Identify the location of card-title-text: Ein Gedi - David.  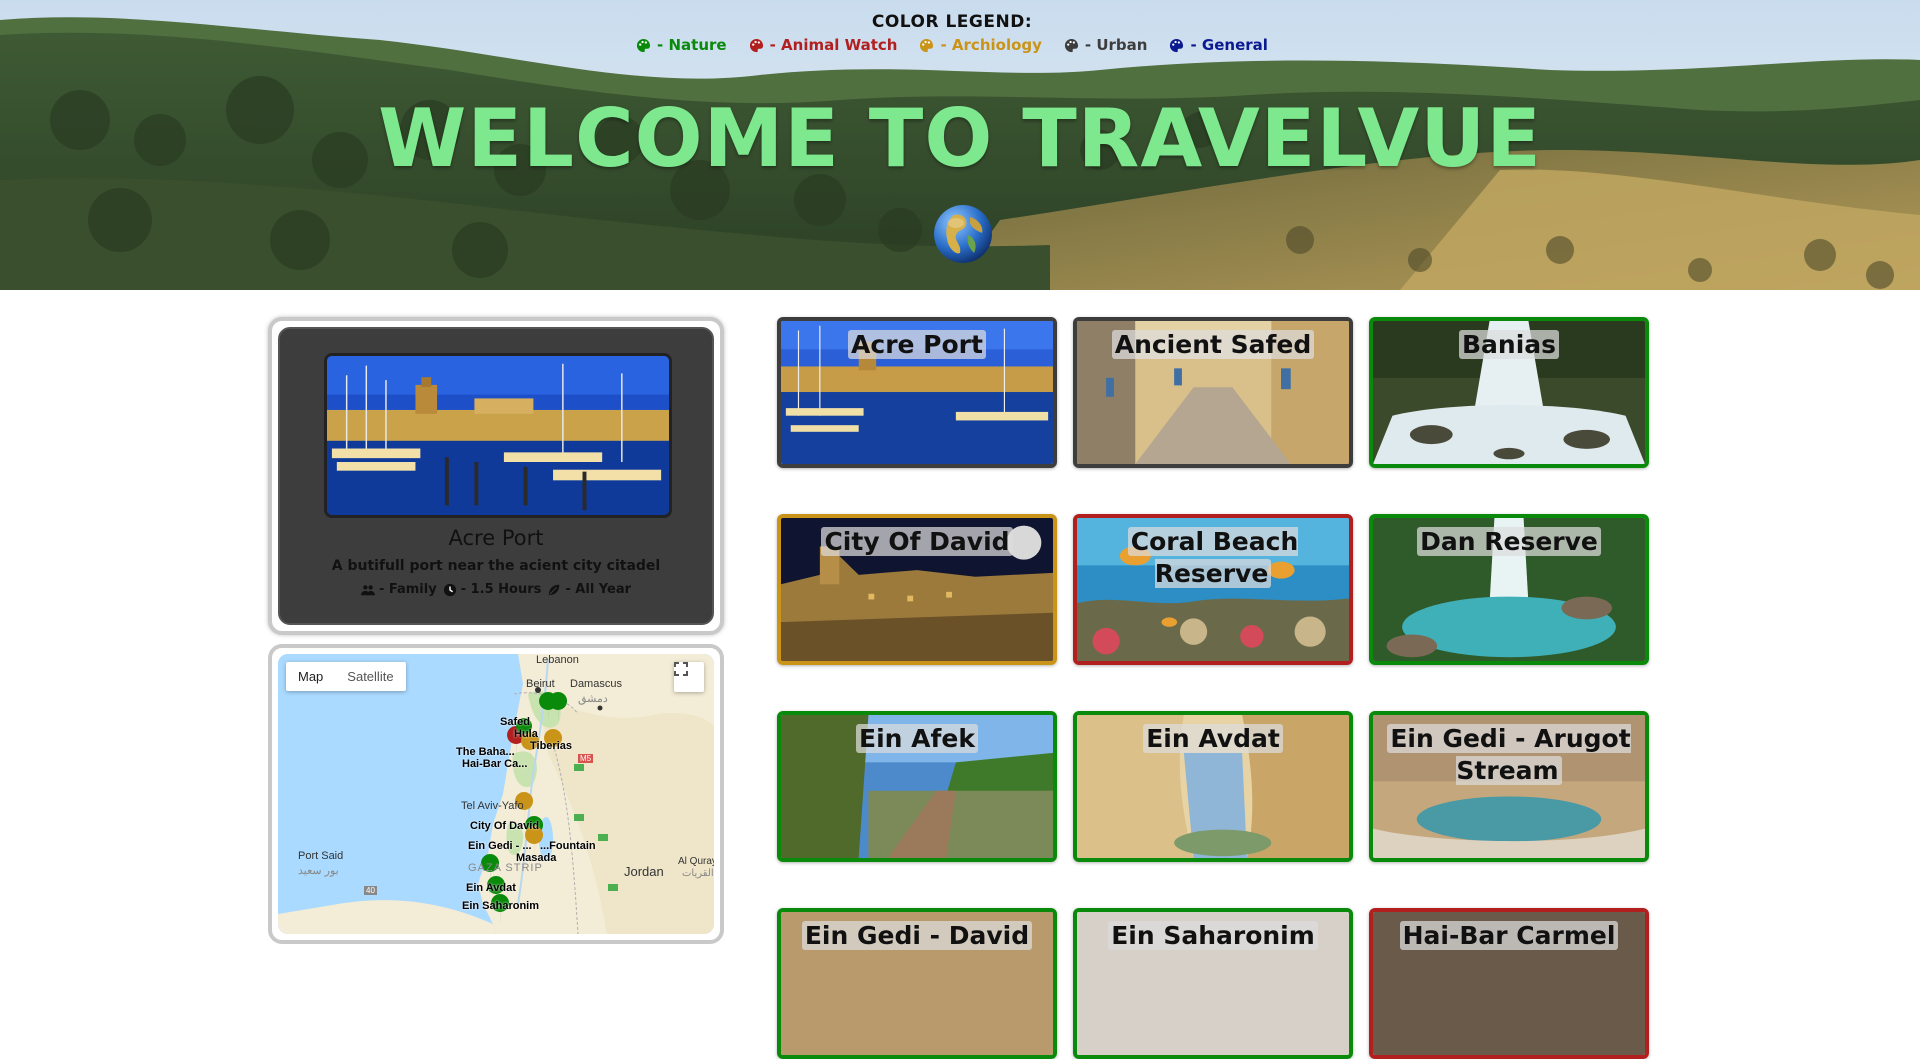
(917, 935).